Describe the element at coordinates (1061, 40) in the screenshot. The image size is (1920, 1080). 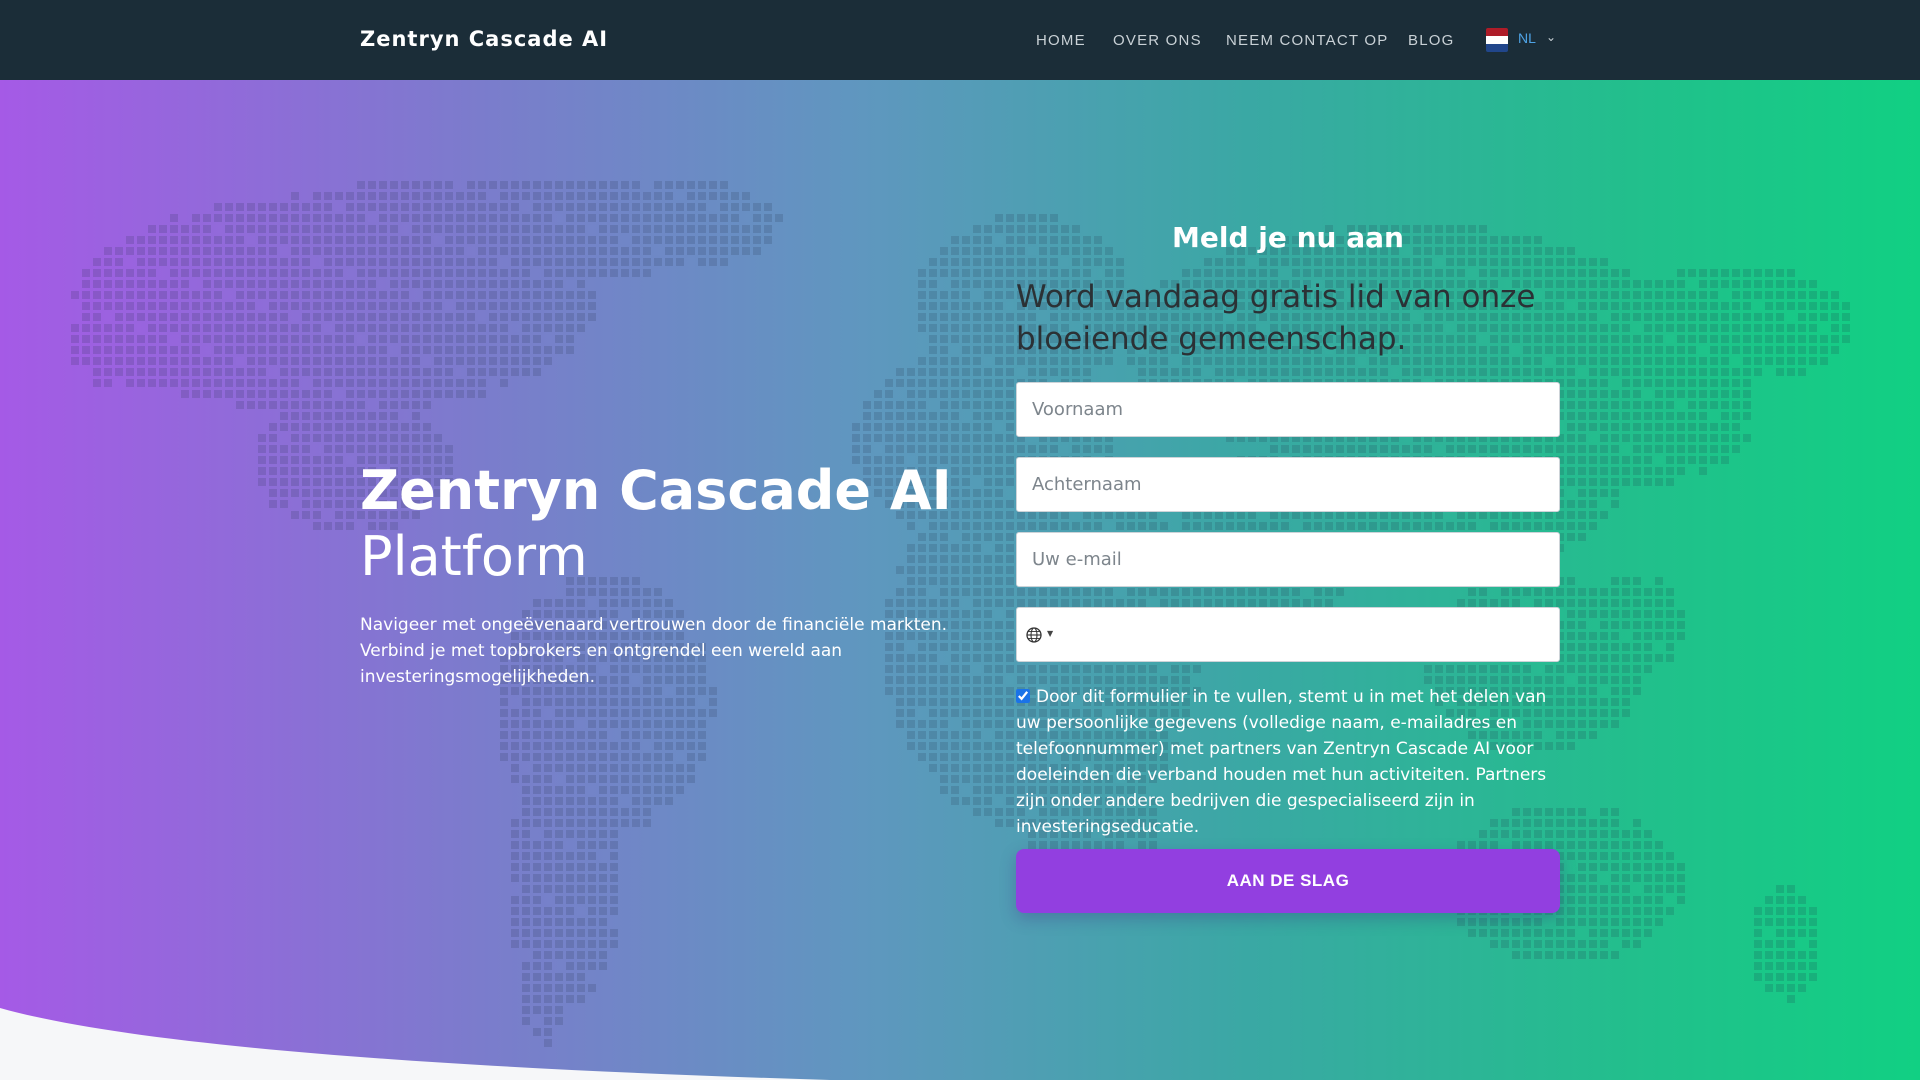
I see `nav-home: HOME` at that location.